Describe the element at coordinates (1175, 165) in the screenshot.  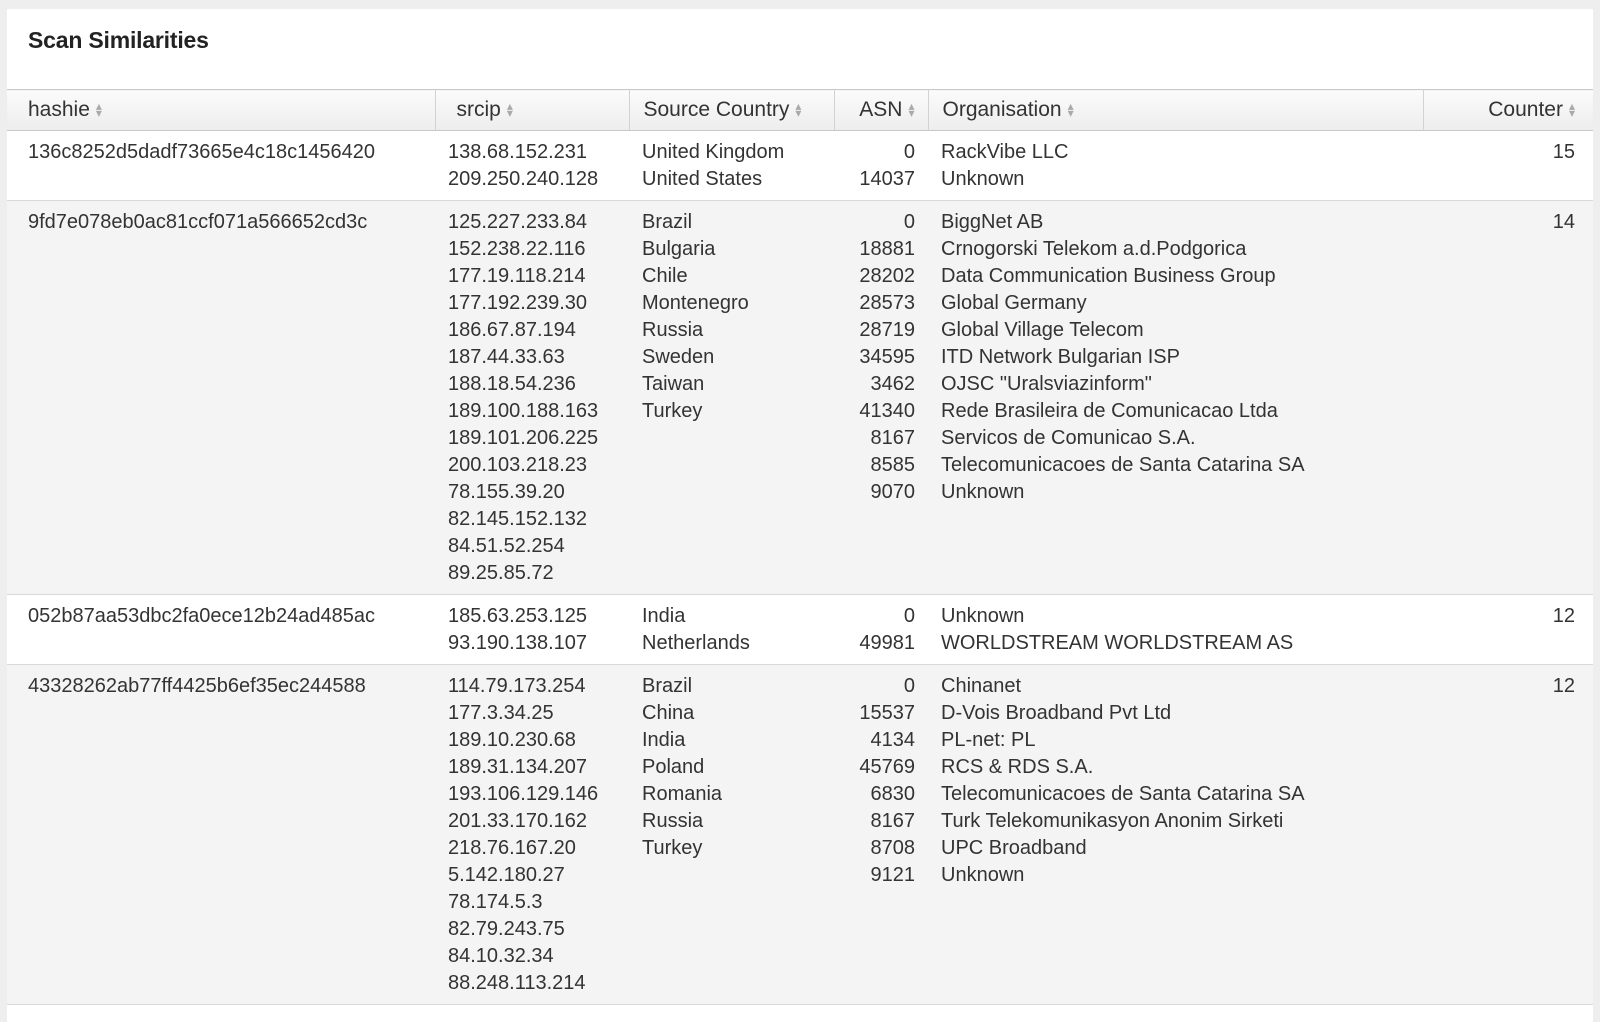
I see `organisation-cell: RackVibe LLC Unknown` at that location.